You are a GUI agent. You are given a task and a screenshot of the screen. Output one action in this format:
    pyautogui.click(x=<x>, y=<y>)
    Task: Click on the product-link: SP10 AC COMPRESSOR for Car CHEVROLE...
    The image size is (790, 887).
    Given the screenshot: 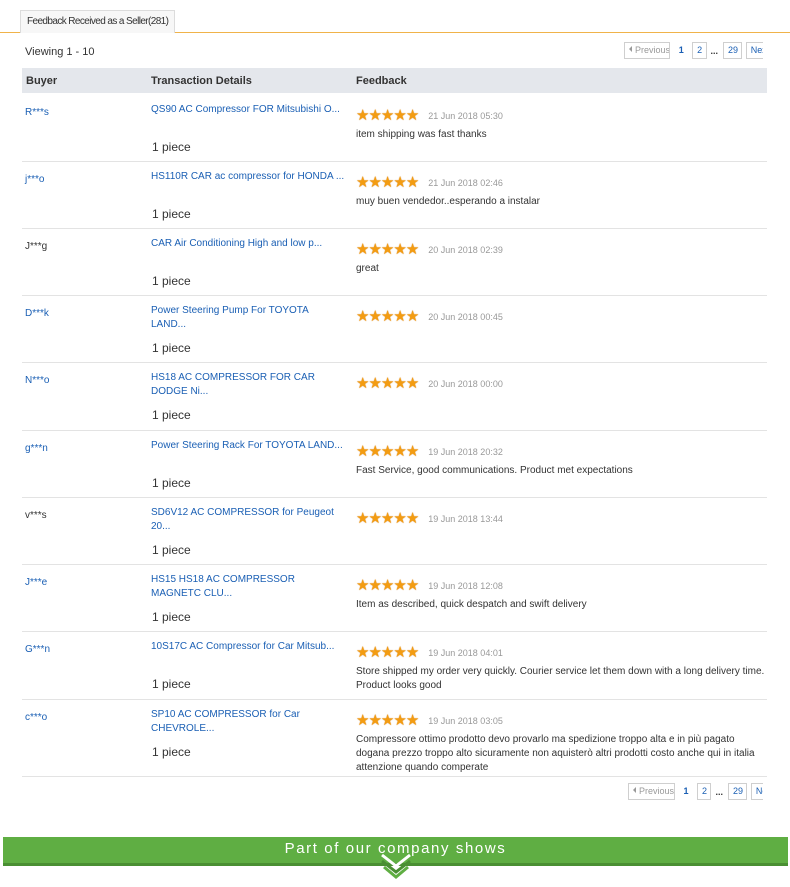 What is the action you would take?
    pyautogui.click(x=248, y=722)
    